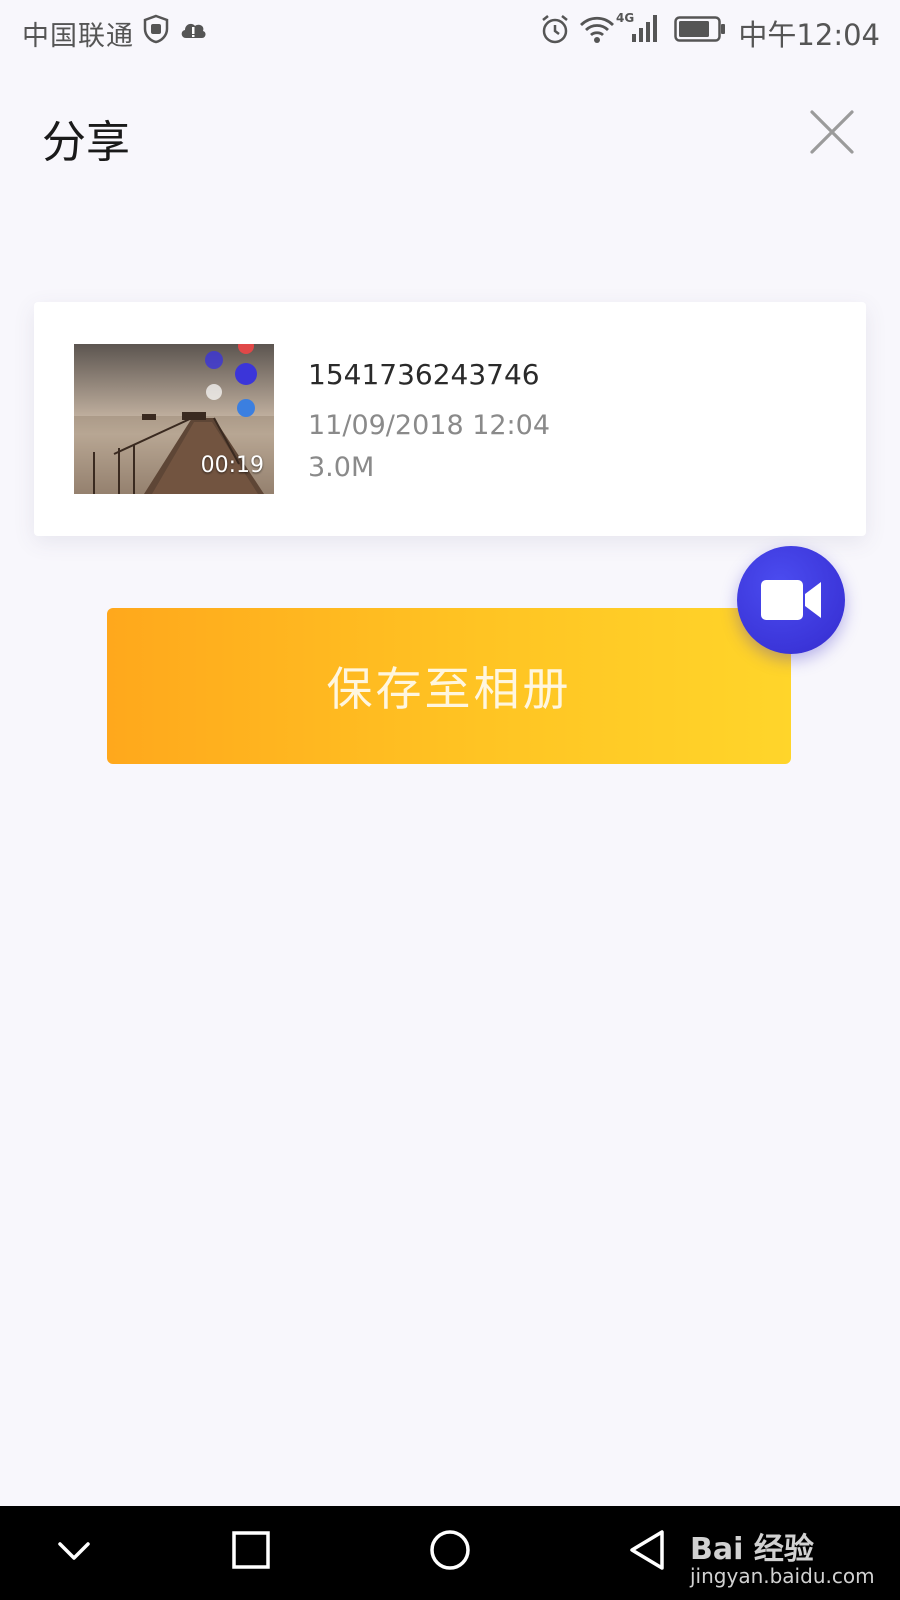 The height and width of the screenshot is (1600, 900). I want to click on clock: 中午12:04, so click(809, 35).